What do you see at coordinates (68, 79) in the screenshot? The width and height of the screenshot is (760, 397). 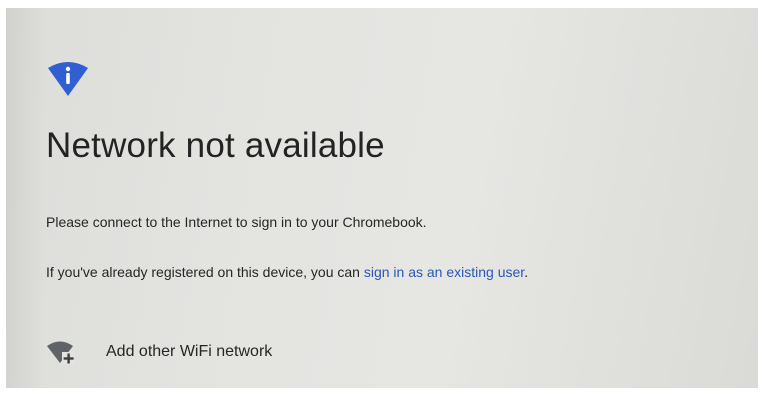 I see `wifi-info-icon` at bounding box center [68, 79].